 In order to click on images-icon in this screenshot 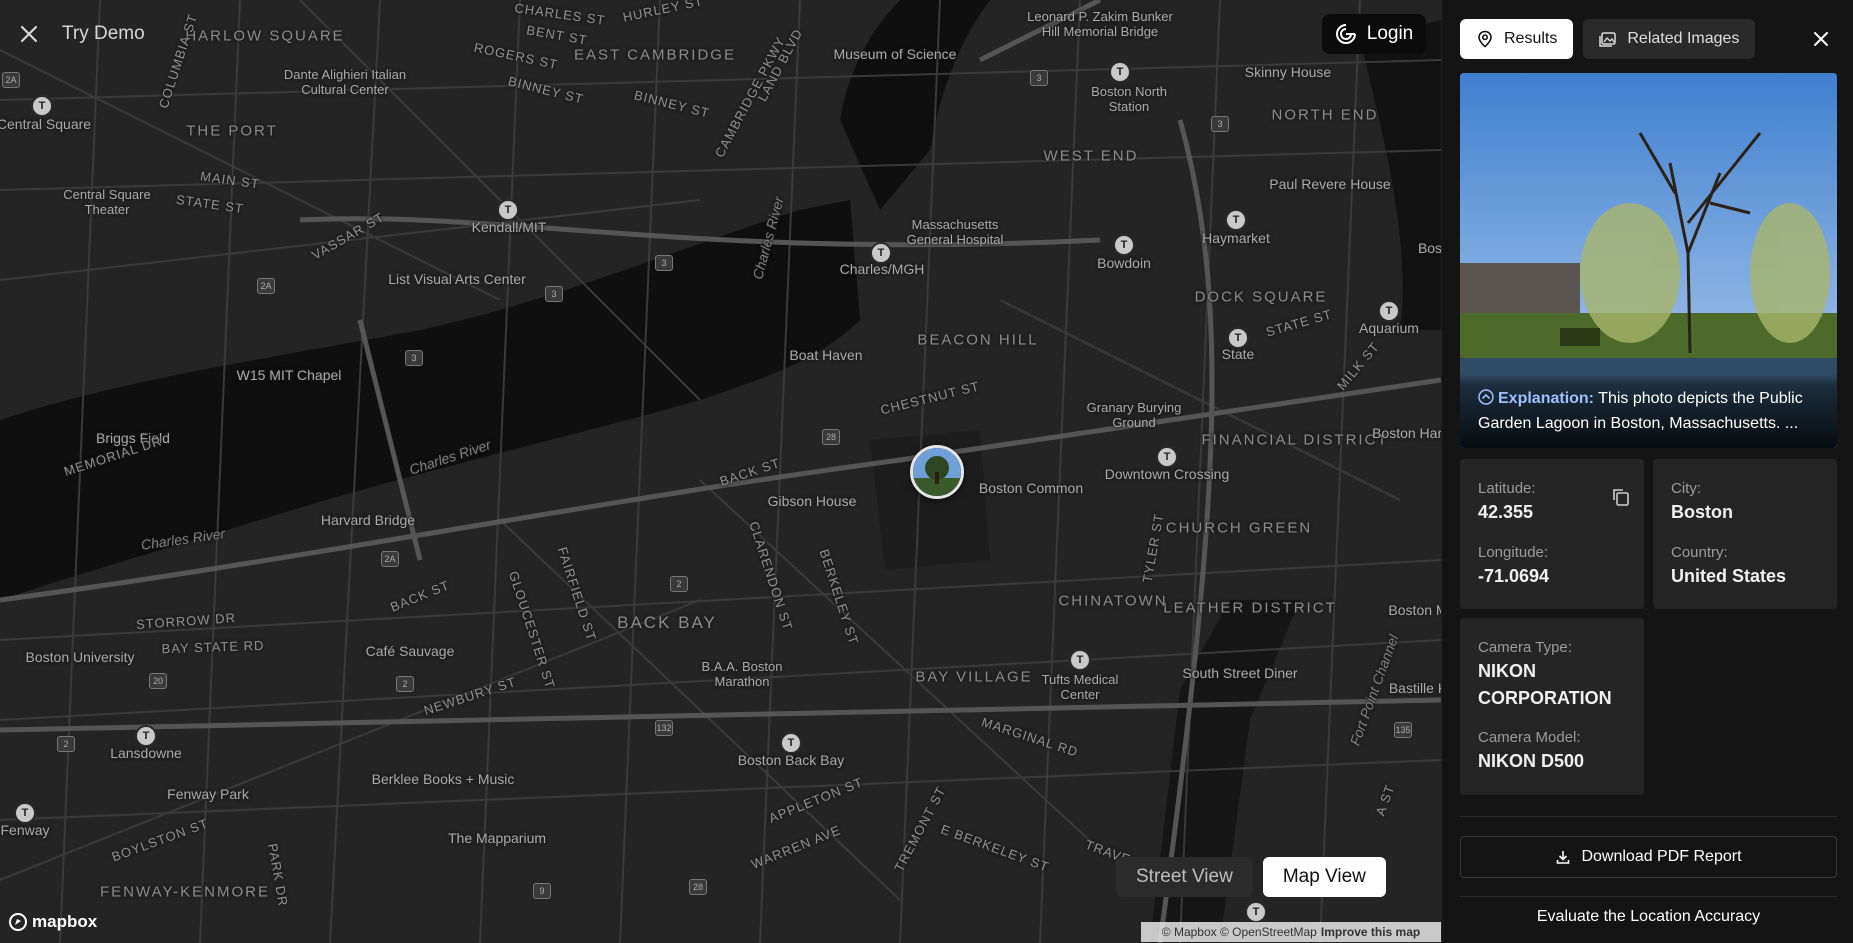, I will do `click(1608, 39)`.